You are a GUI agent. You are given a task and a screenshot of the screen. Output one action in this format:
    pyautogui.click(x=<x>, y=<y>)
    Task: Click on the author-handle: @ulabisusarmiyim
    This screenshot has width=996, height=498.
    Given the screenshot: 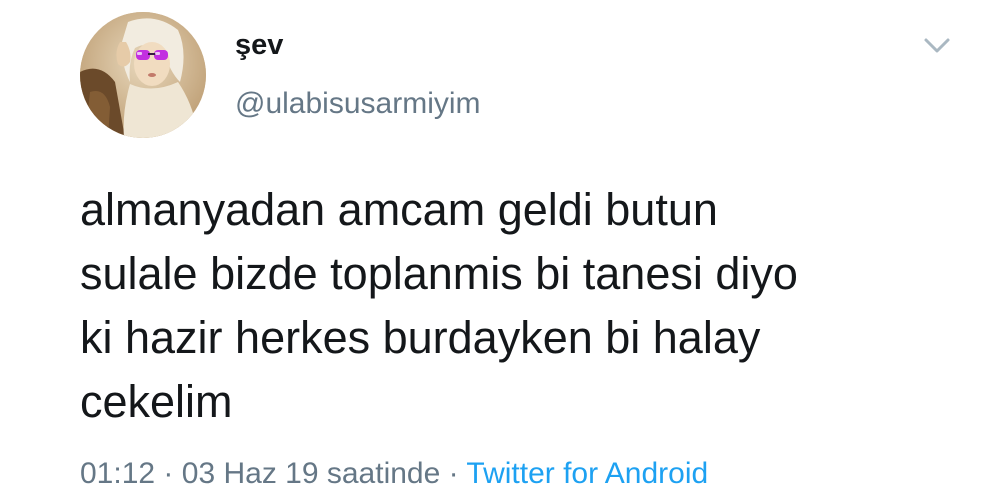 What is the action you would take?
    pyautogui.click(x=358, y=104)
    